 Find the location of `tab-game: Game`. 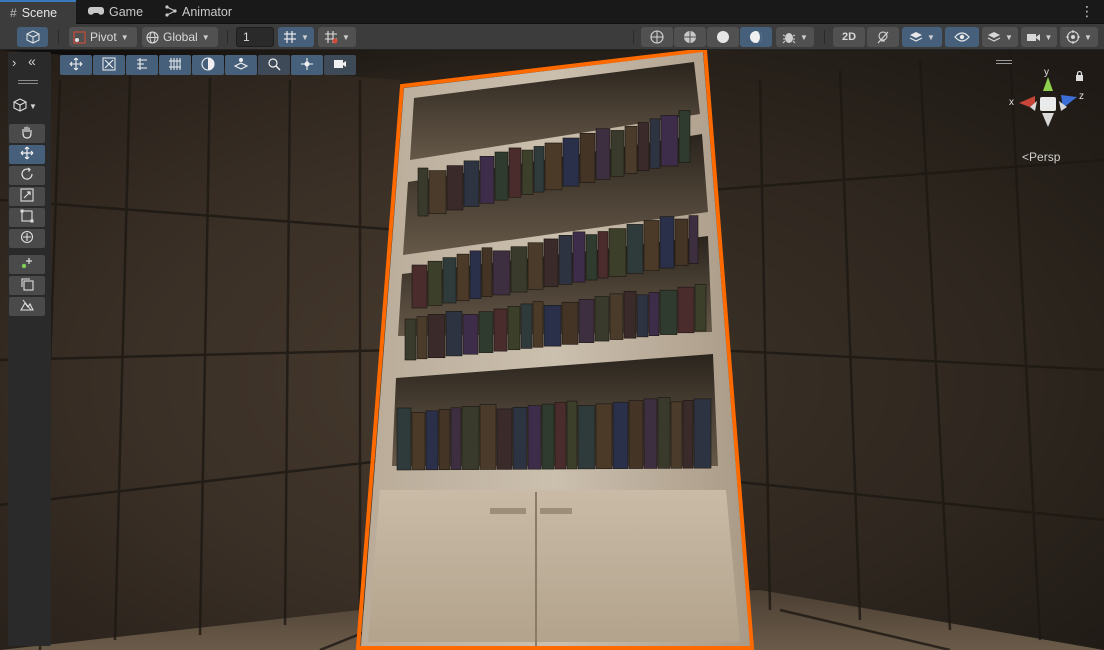

tab-game: Game is located at coordinates (115, 12).